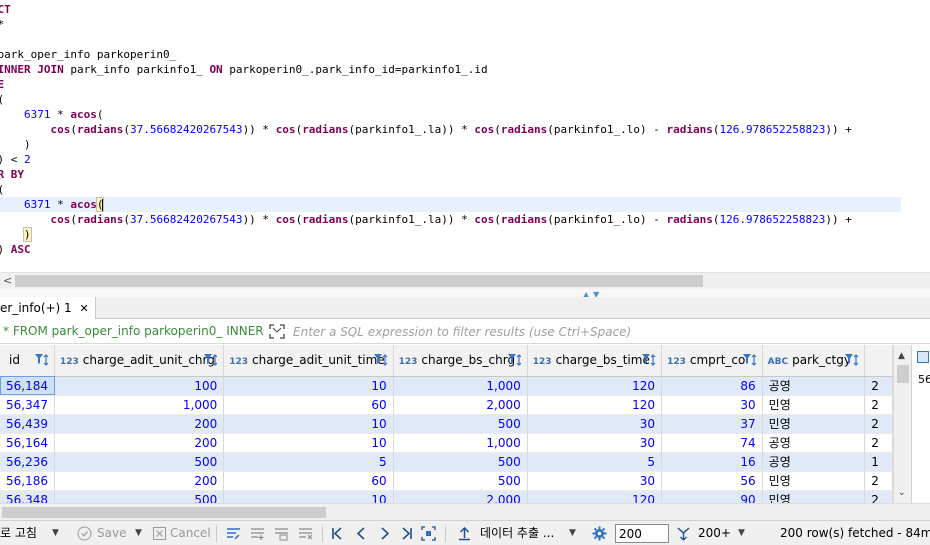 The height and width of the screenshot is (545, 930). What do you see at coordinates (642, 533) in the screenshot?
I see `fetch-size-input` at bounding box center [642, 533].